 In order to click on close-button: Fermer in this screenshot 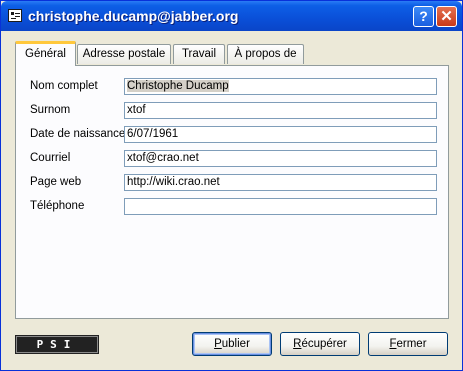, I will do `click(408, 344)`.